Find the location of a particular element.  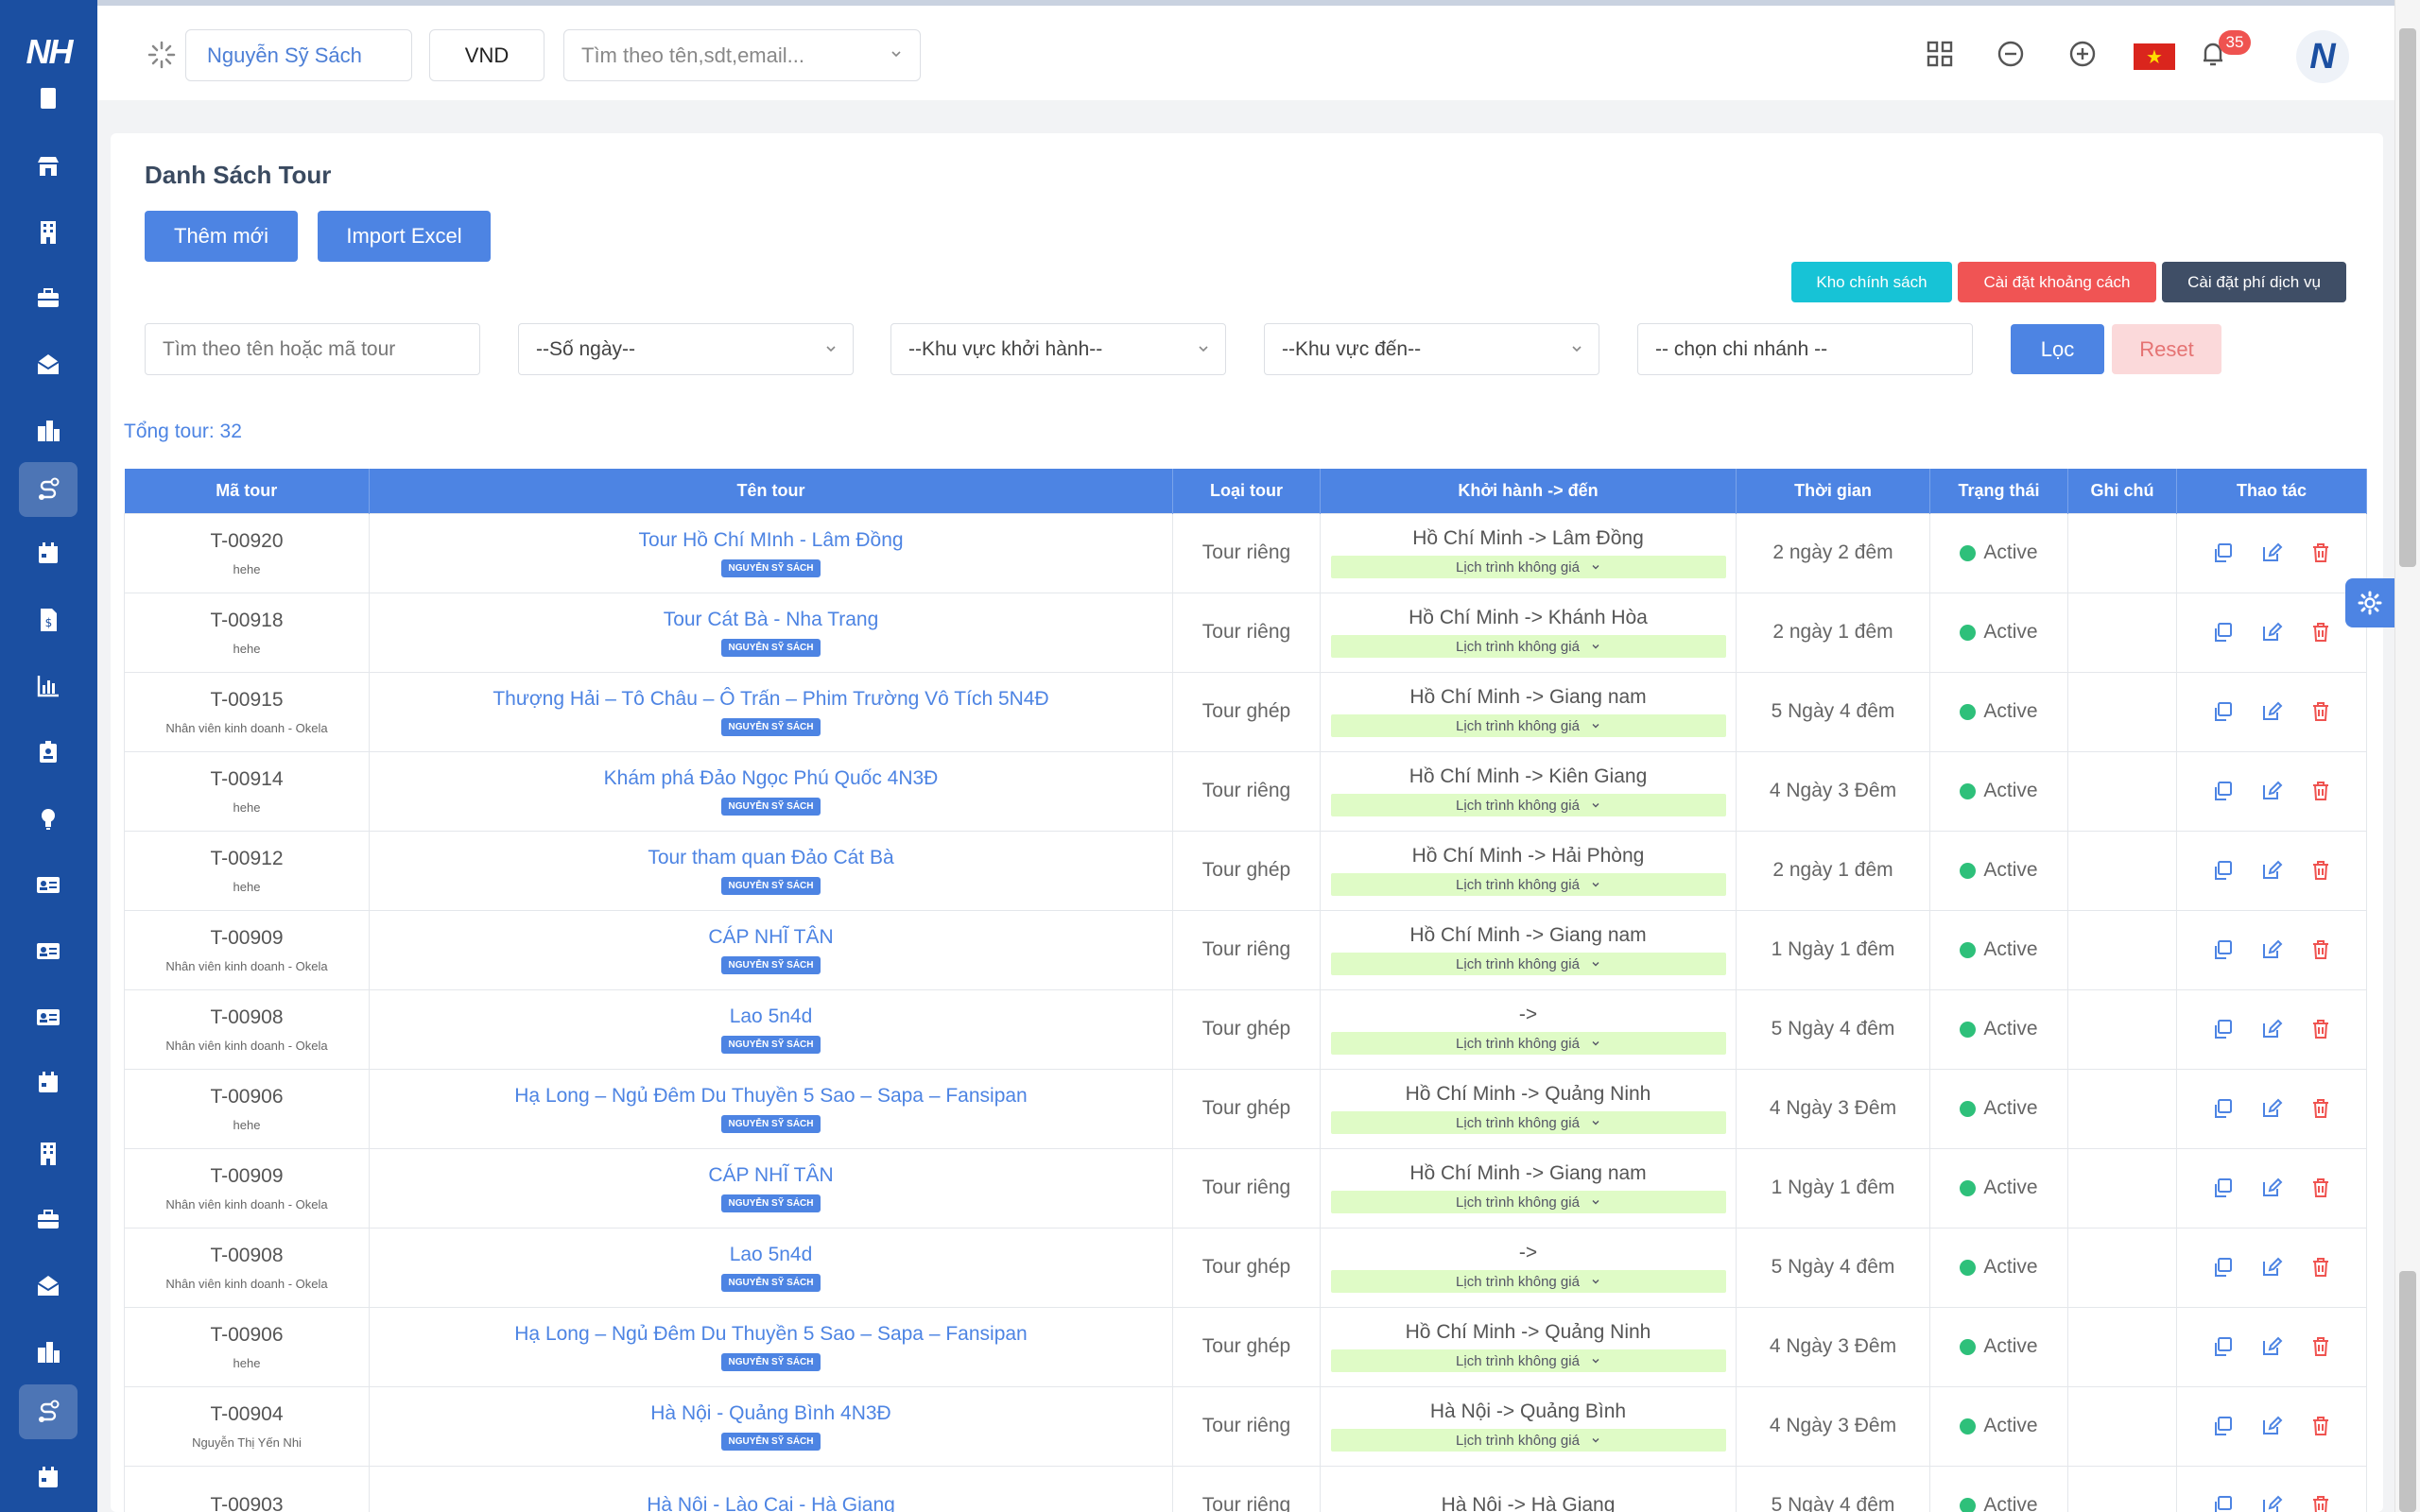

sidebar-item-lightbulb is located at coordinates (48, 818).